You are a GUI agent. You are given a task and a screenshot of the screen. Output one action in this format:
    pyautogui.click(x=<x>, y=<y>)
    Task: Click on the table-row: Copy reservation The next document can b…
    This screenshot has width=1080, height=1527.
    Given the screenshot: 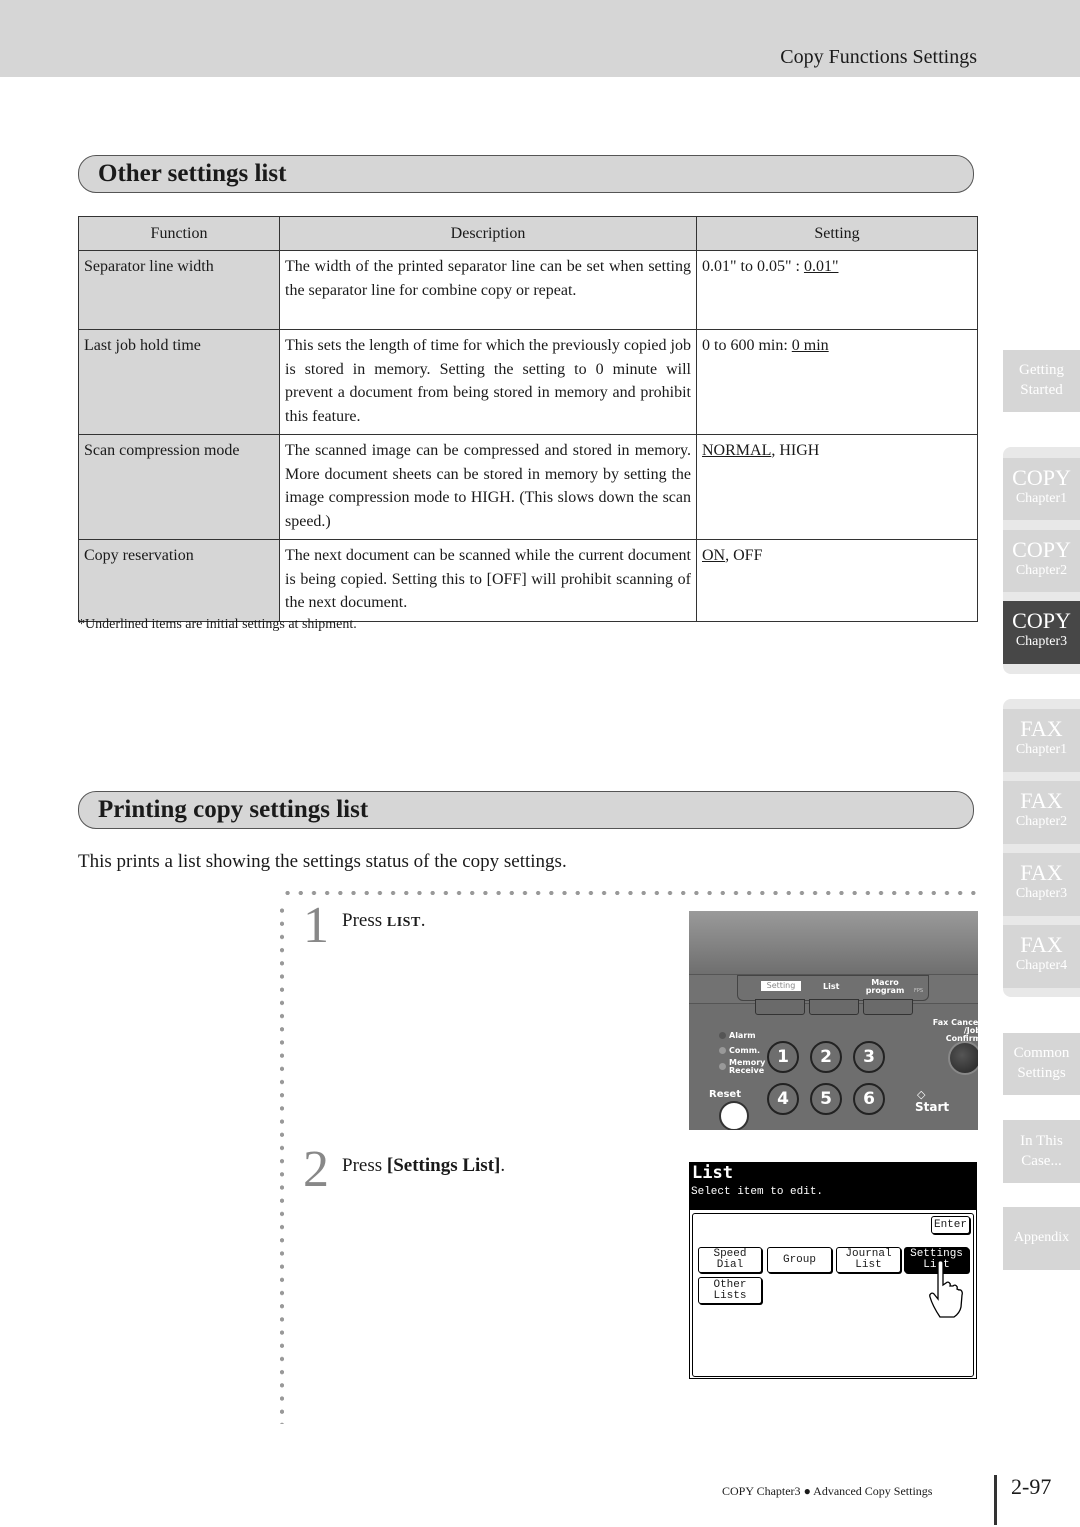 What is the action you would take?
    pyautogui.click(x=528, y=580)
    